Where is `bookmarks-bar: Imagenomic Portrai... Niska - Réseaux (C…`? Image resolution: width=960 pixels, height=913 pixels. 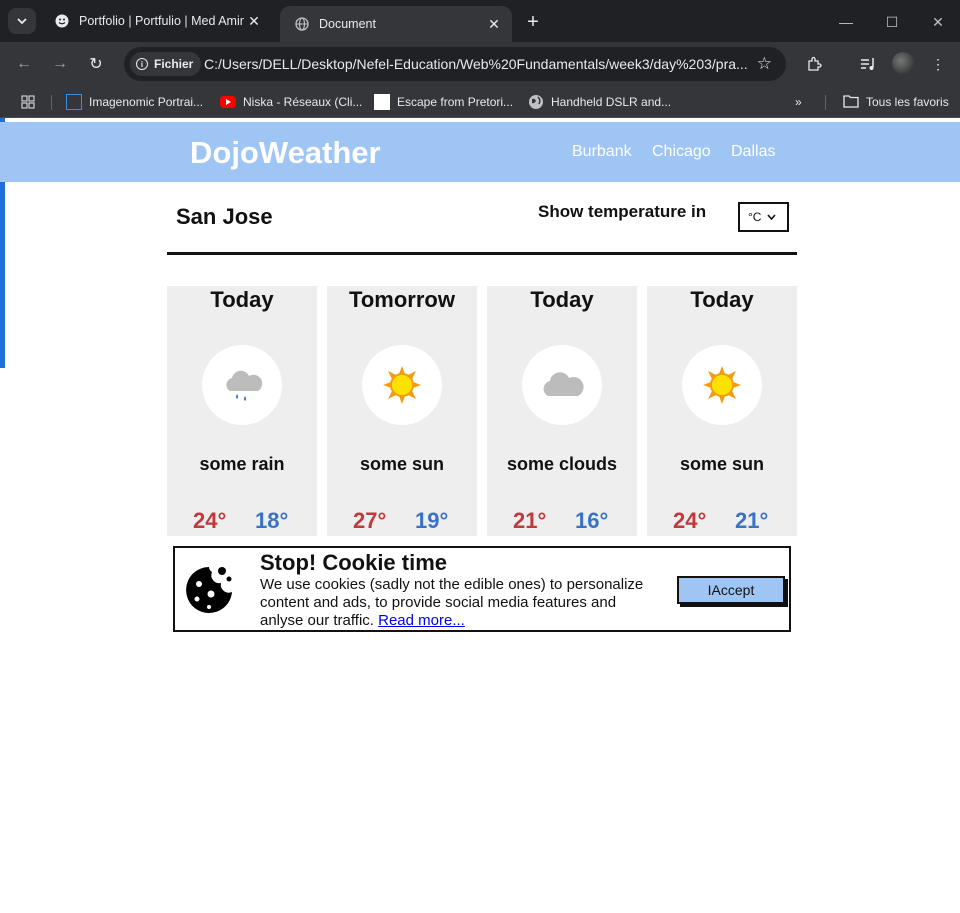
bookmarks-bar: Imagenomic Portrai... Niska - Réseaux (C… is located at coordinates (480, 102).